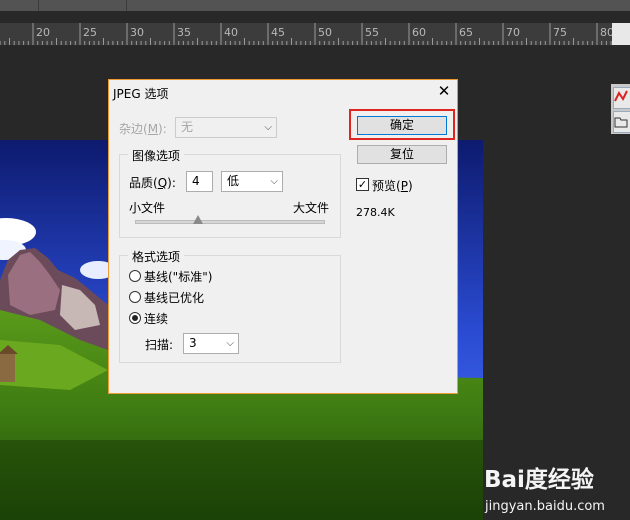 This screenshot has height=520, width=630. What do you see at coordinates (466, 32) in the screenshot?
I see `ruler-number: 65` at bounding box center [466, 32].